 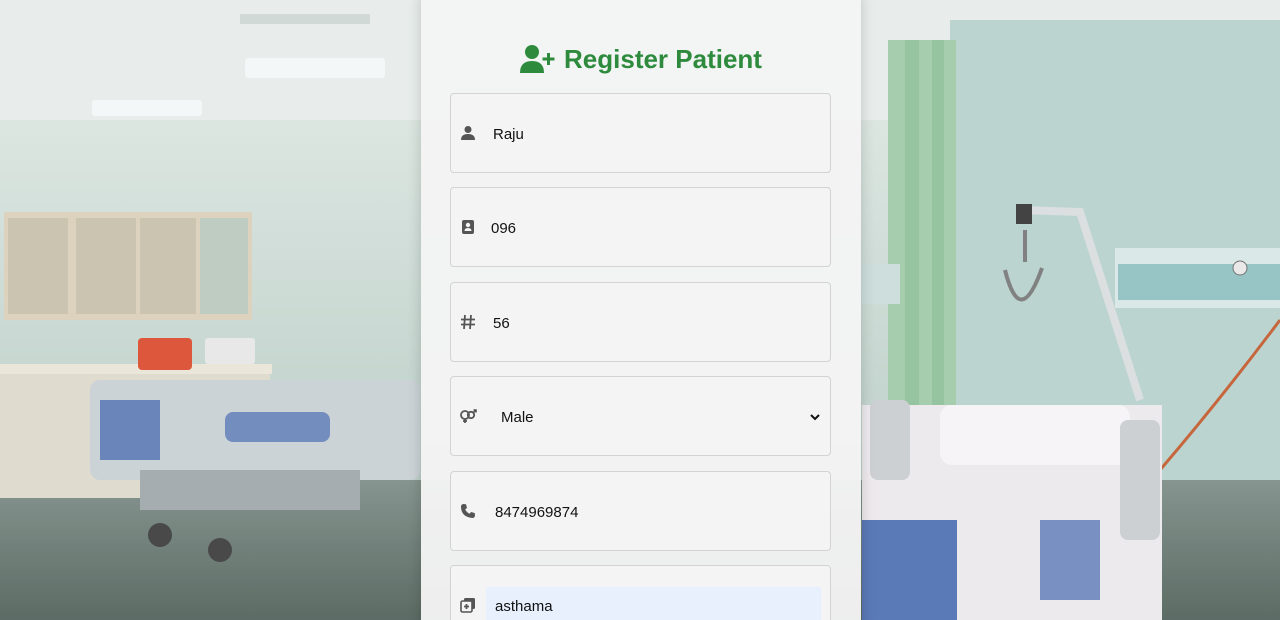 I want to click on gender-select: Male, so click(x=661, y=417).